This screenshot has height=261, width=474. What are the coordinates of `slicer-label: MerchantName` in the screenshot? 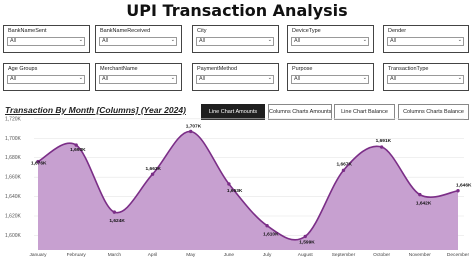 It's located at (119, 69).